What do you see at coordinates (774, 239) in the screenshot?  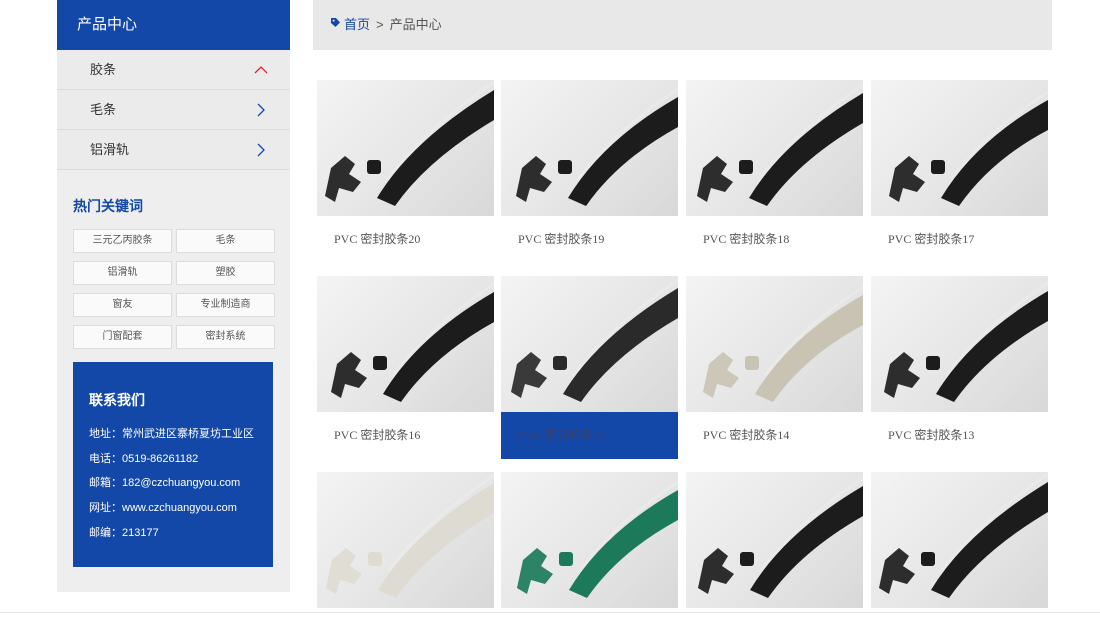 I see `product-label: PVC 密封胶条18` at bounding box center [774, 239].